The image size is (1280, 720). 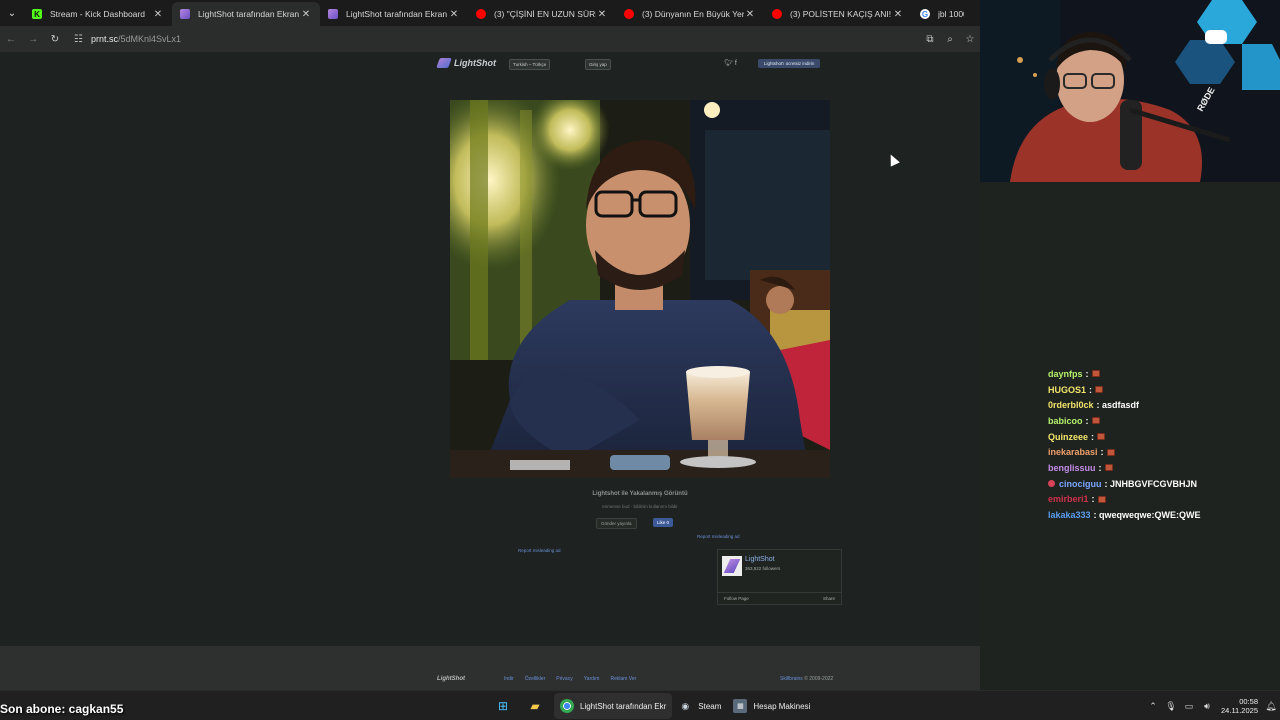 I want to click on tab-lightshot-active: LightShot tarafından Ekran Gör ✕, so click(x=246, y=14).